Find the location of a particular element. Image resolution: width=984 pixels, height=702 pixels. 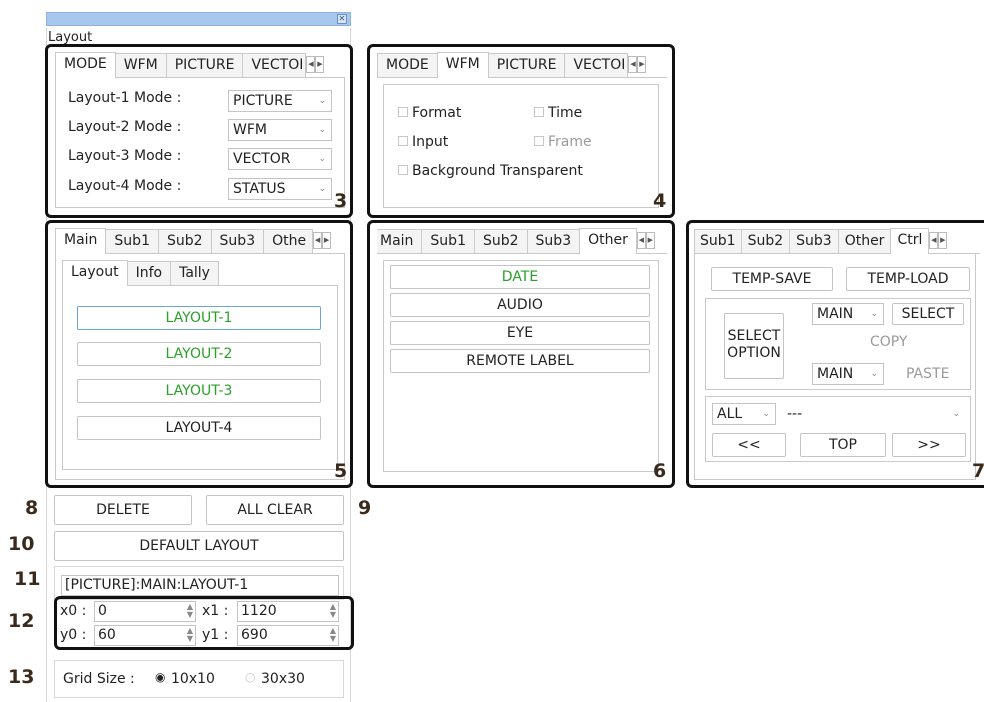

status-group: [PICTURE]:MAIN:LAYOUT-1 is located at coordinates (199, 583).